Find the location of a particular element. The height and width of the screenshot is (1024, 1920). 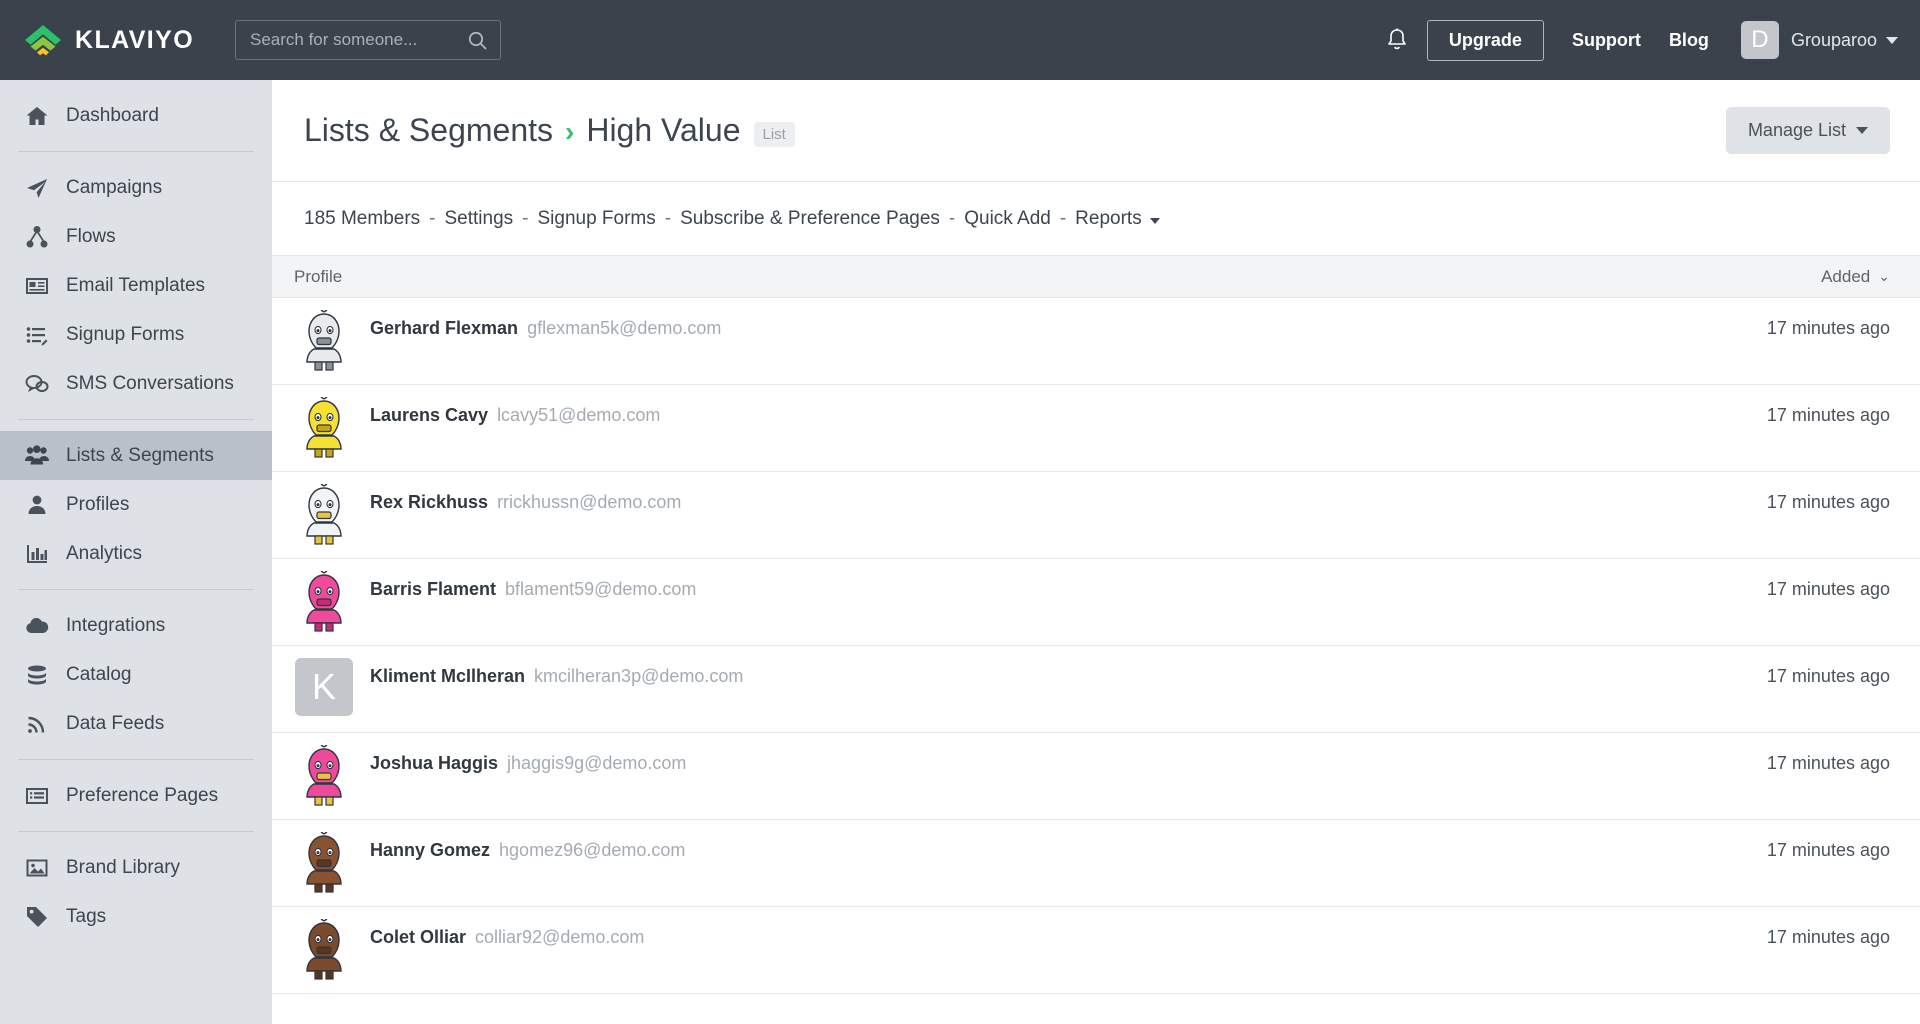

notification-bell-icon is located at coordinates (1397, 40).